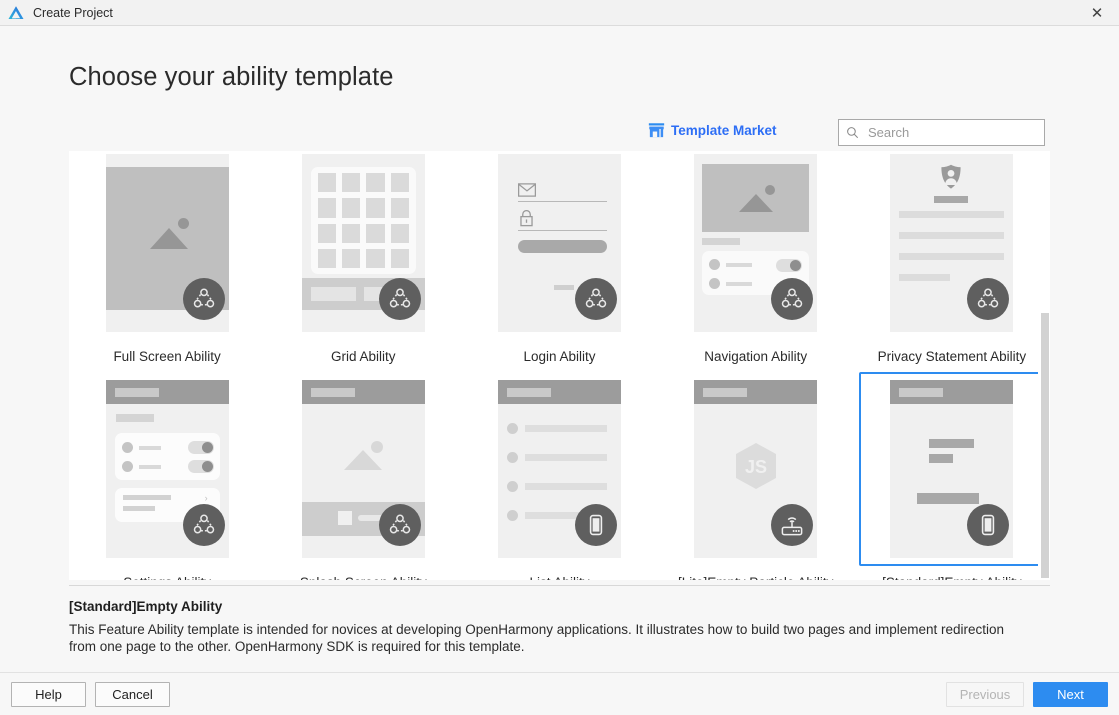  Describe the element at coordinates (363, 356) in the screenshot. I see `template-card-label: Grid Ability` at that location.